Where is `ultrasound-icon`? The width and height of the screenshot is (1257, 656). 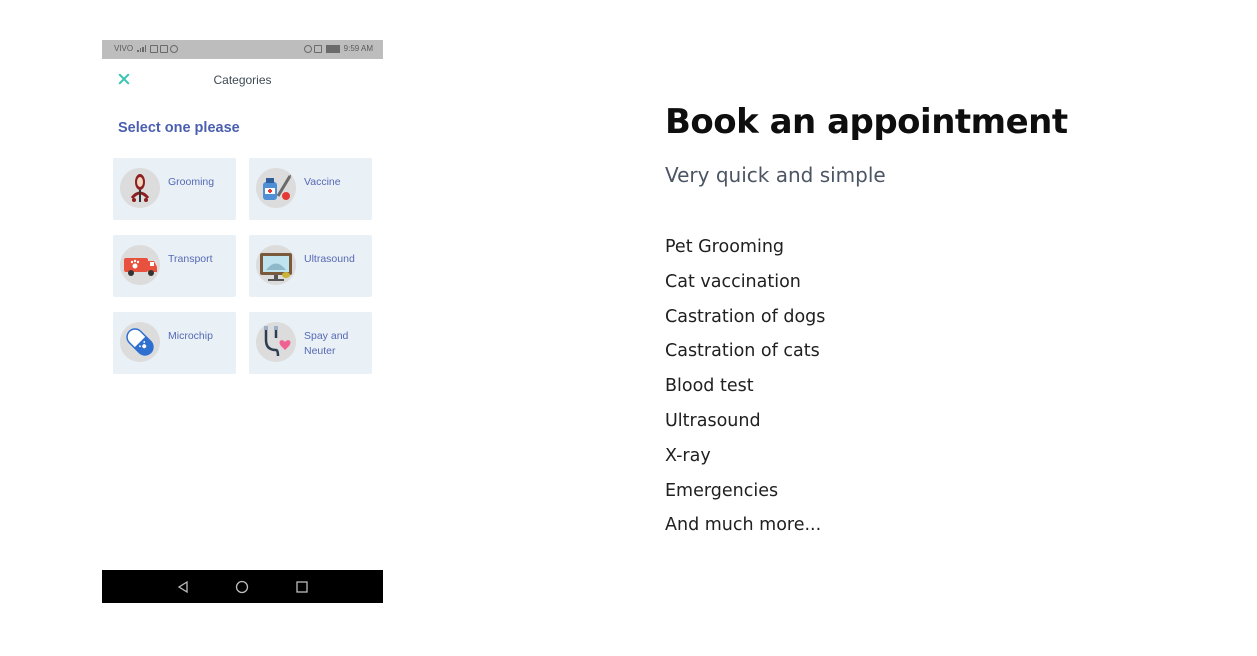
ultrasound-icon is located at coordinates (276, 265).